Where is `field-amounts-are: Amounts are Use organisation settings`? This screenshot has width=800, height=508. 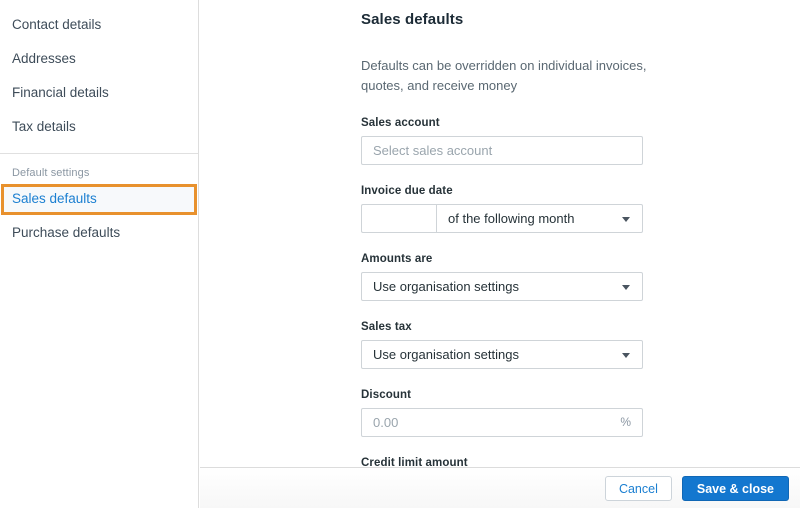 field-amounts-are: Amounts are Use organisation settings is located at coordinates (580, 276).